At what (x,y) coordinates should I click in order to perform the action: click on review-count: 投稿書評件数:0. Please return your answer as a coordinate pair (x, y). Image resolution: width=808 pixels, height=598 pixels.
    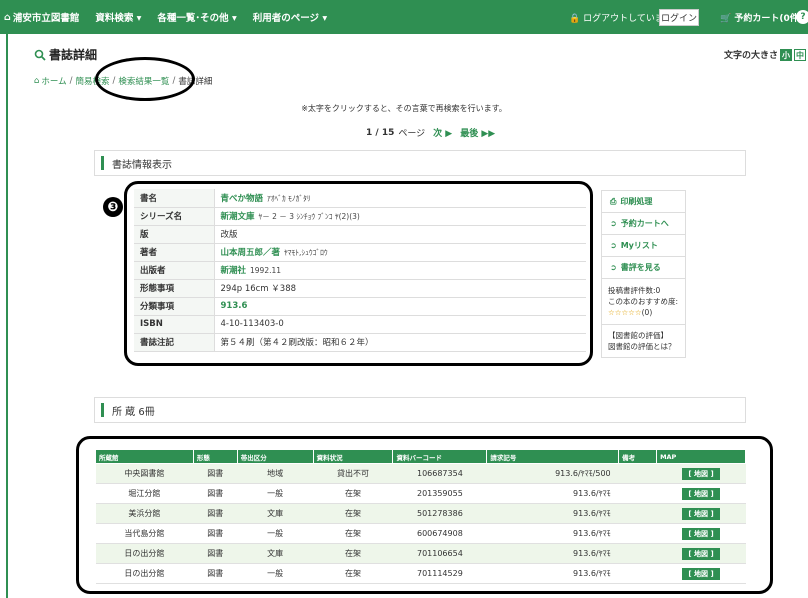
    Looking at the image, I should click on (634, 290).